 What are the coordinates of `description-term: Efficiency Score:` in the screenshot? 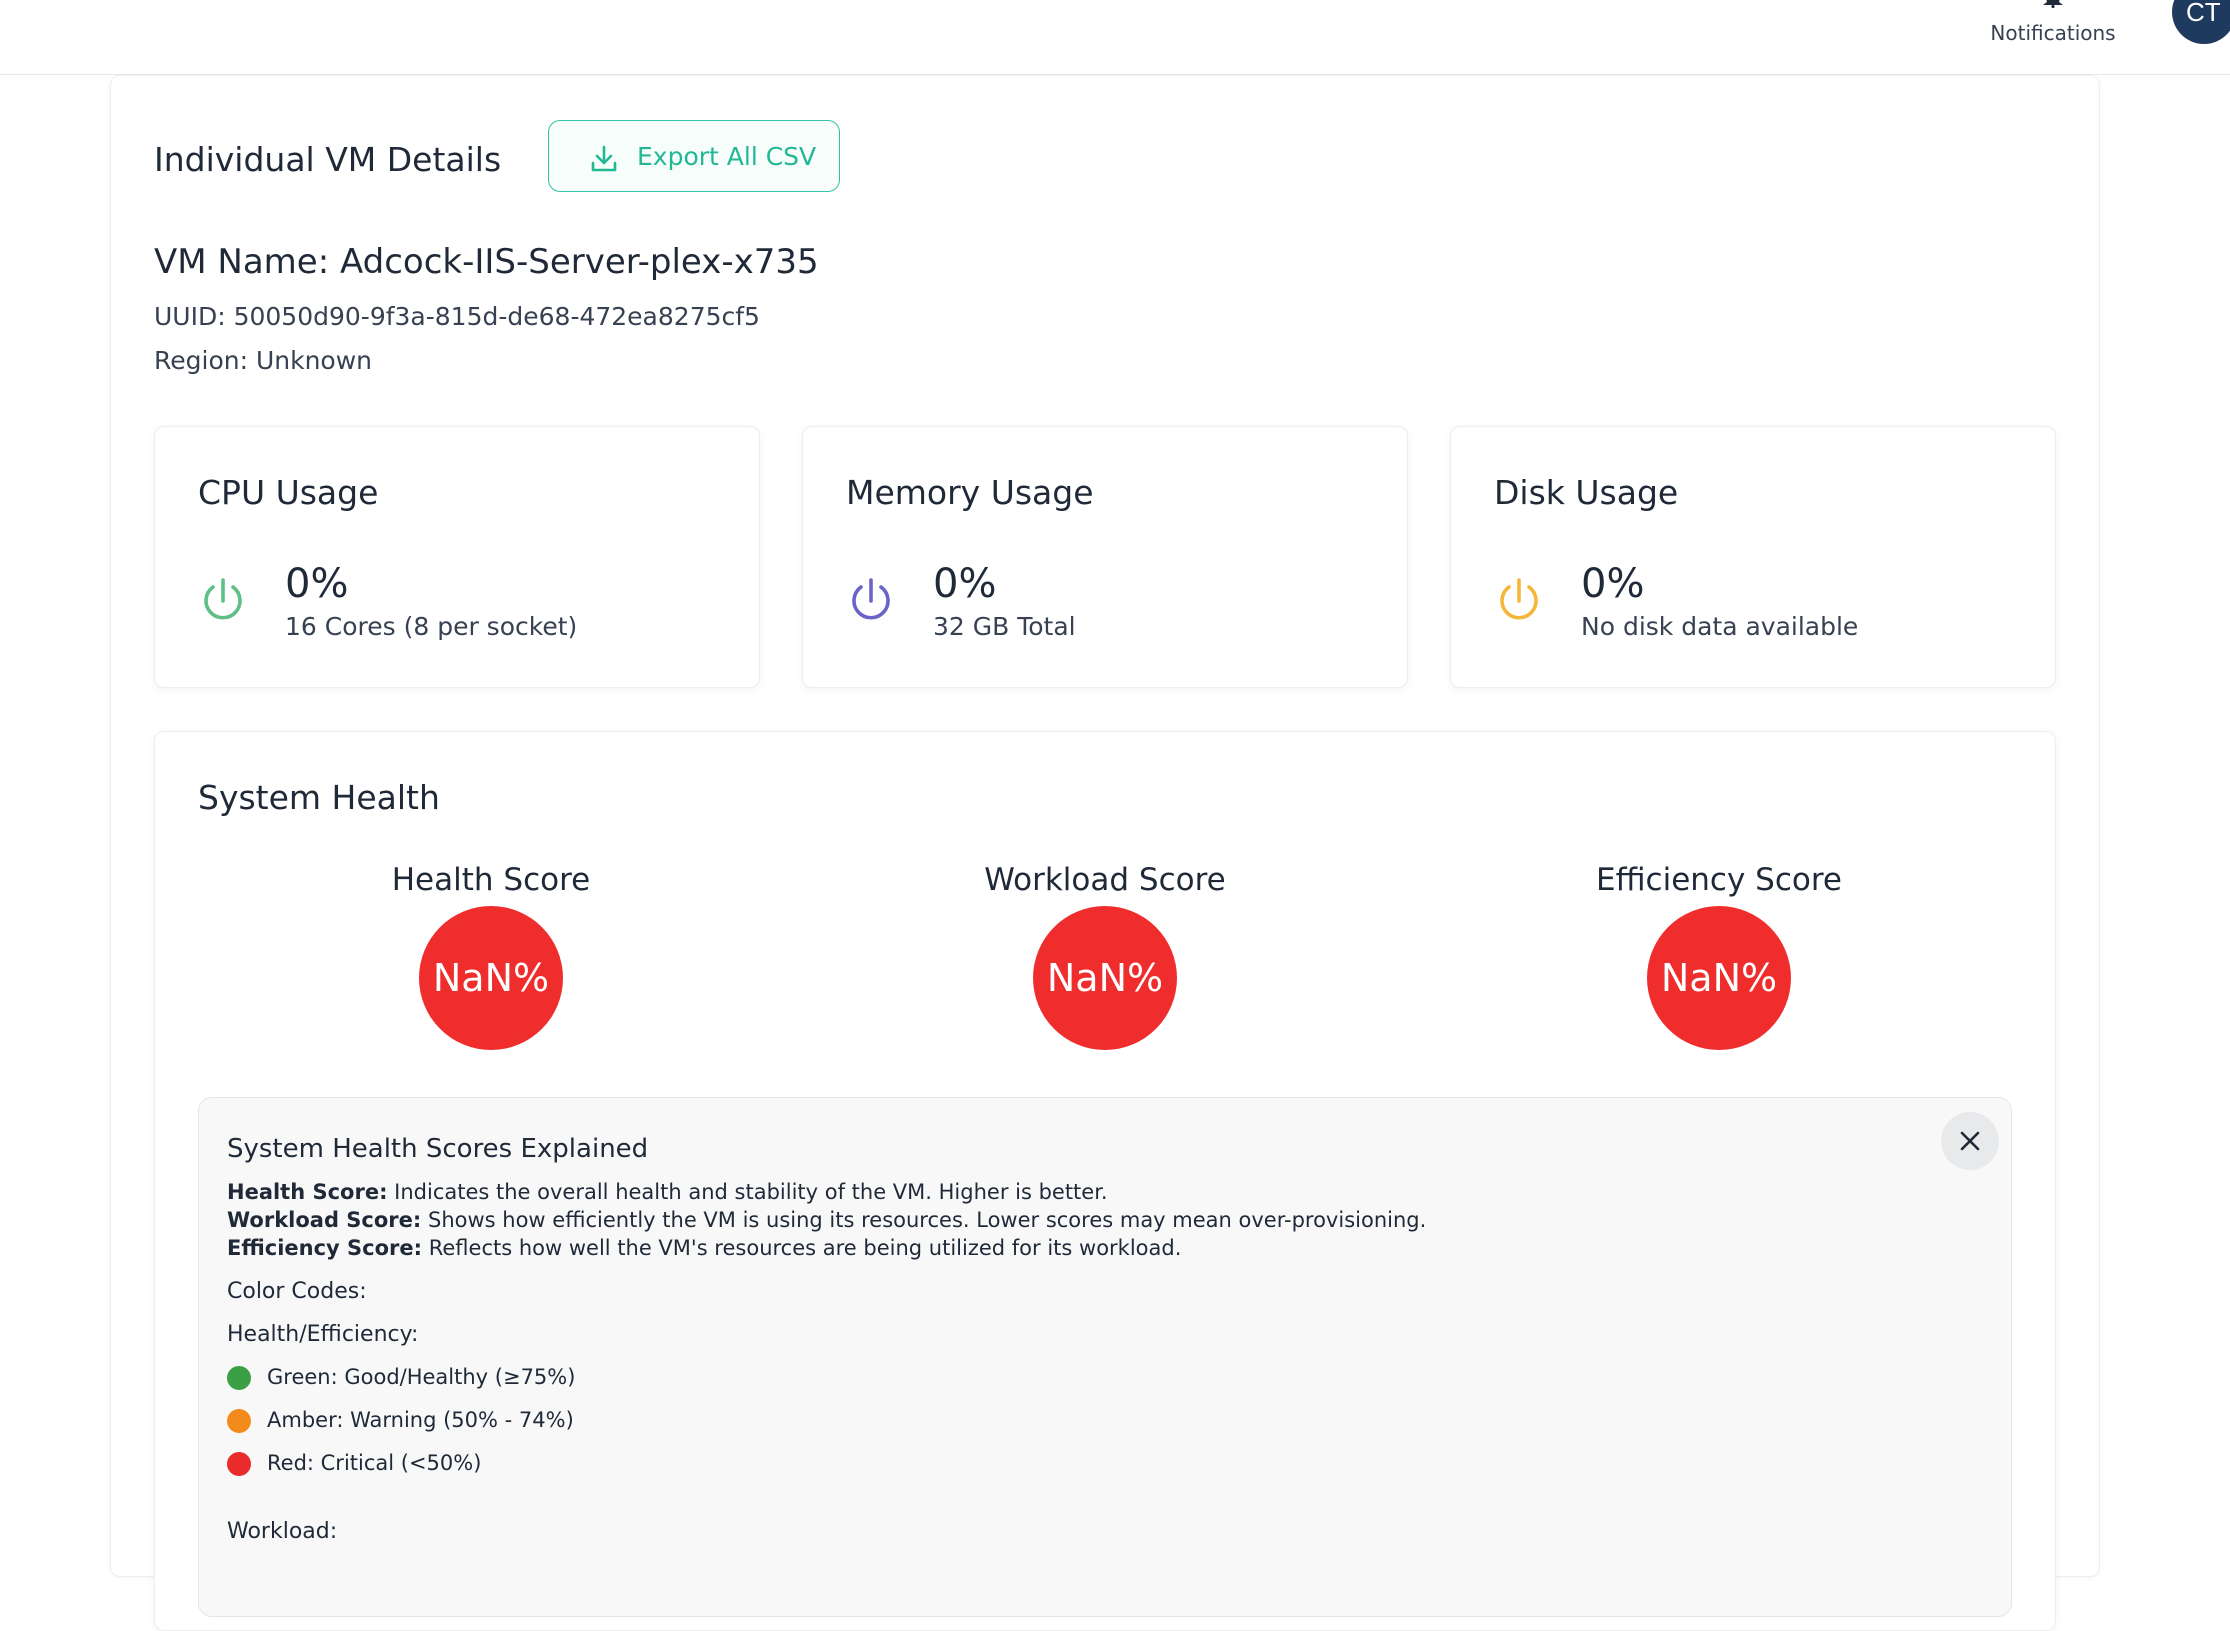 It's located at (325, 1248).